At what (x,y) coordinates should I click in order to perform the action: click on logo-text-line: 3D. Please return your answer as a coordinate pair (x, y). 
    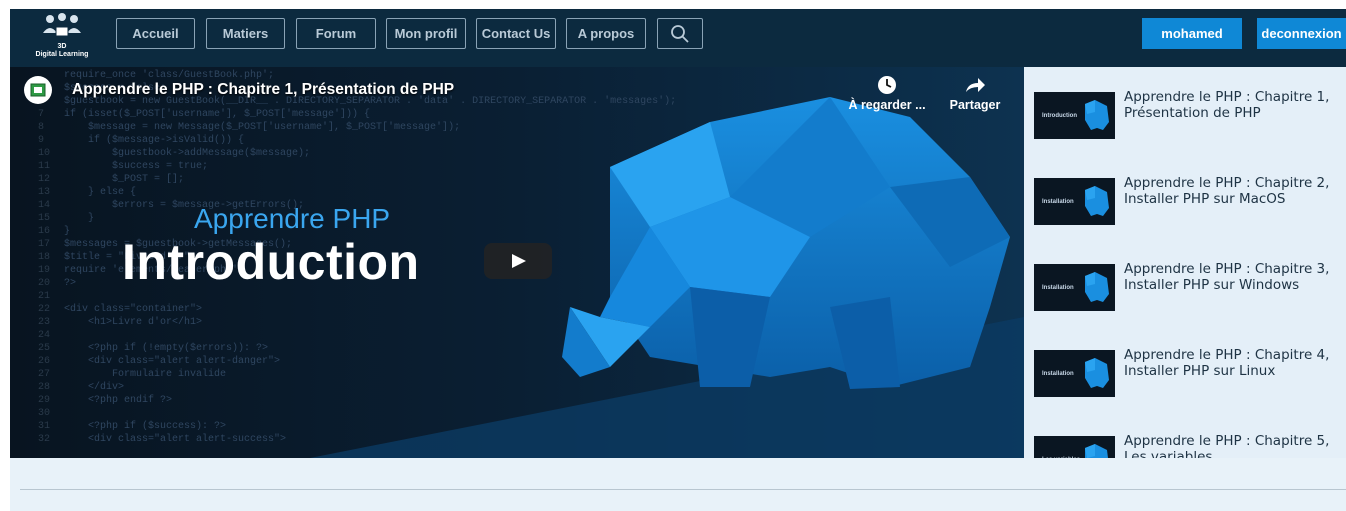
    Looking at the image, I should click on (62, 46).